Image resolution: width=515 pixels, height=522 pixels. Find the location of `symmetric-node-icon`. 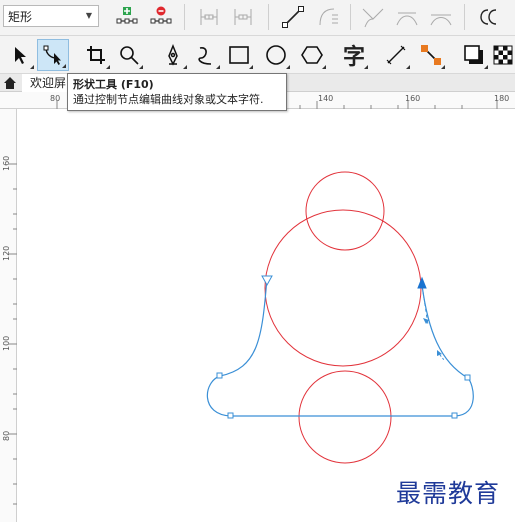

symmetric-node-icon is located at coordinates (441, 17).